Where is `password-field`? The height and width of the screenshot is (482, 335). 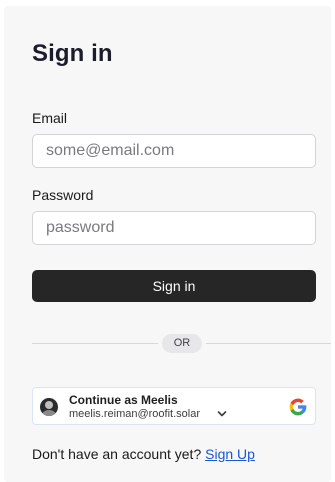
password-field is located at coordinates (174, 228).